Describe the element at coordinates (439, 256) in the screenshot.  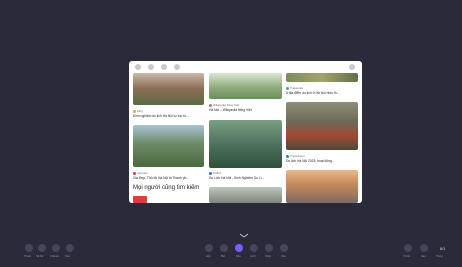
I see `page-label: Trang` at that location.